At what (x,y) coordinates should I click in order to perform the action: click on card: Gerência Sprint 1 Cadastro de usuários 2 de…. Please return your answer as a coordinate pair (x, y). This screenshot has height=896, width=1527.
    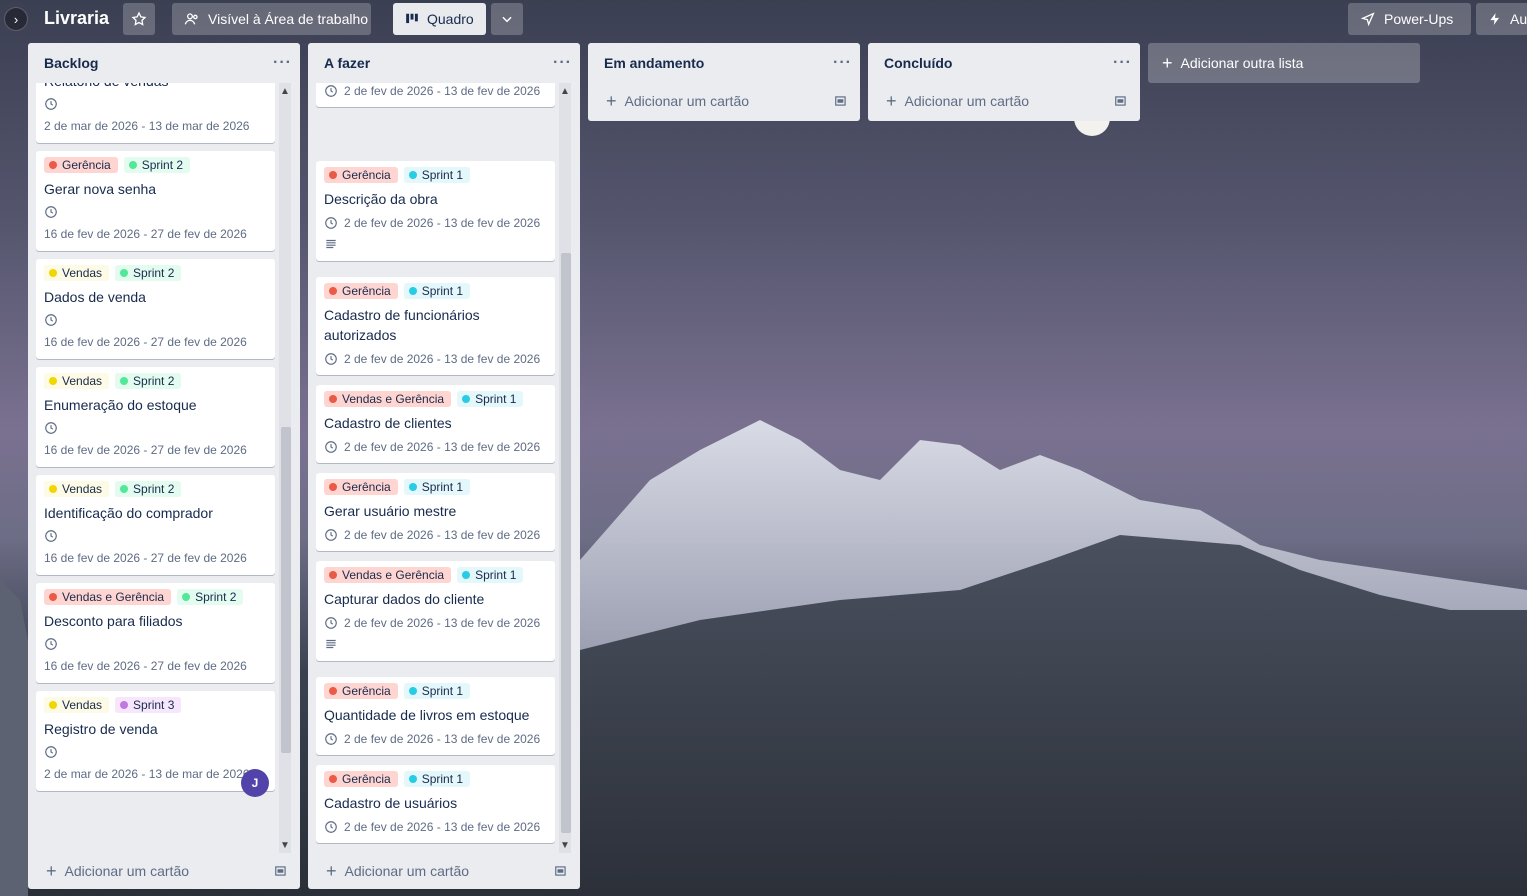
    Looking at the image, I should click on (435, 804).